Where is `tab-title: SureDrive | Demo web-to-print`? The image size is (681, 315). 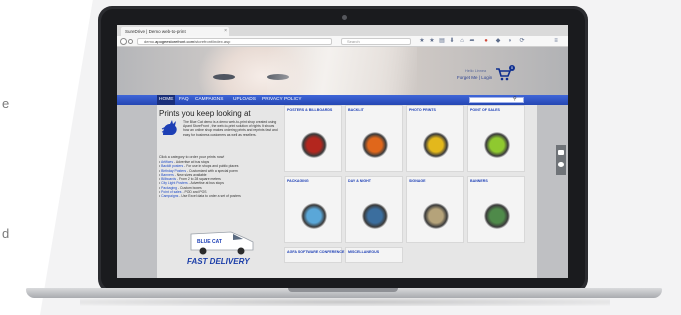
tab-title: SureDrive | Demo web-to-print is located at coordinates (155, 31).